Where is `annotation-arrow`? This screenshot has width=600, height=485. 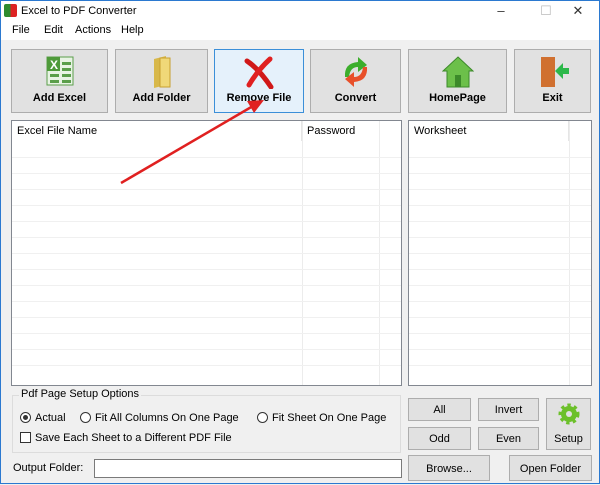
annotation-arrow is located at coordinates (192, 142).